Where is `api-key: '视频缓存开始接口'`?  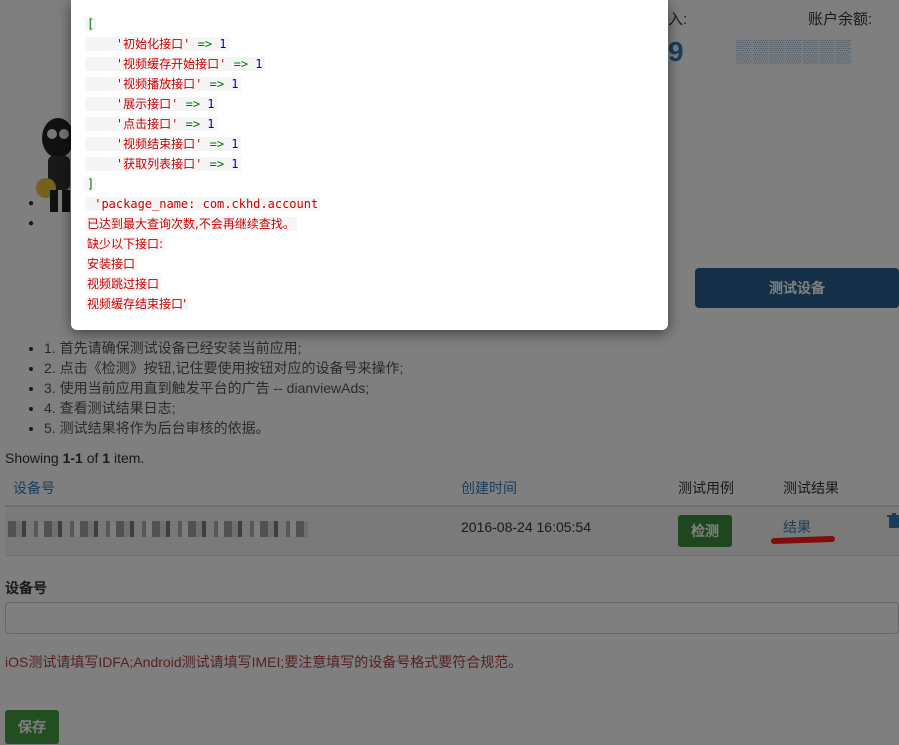 api-key: '视频缓存开始接口' is located at coordinates (171, 64).